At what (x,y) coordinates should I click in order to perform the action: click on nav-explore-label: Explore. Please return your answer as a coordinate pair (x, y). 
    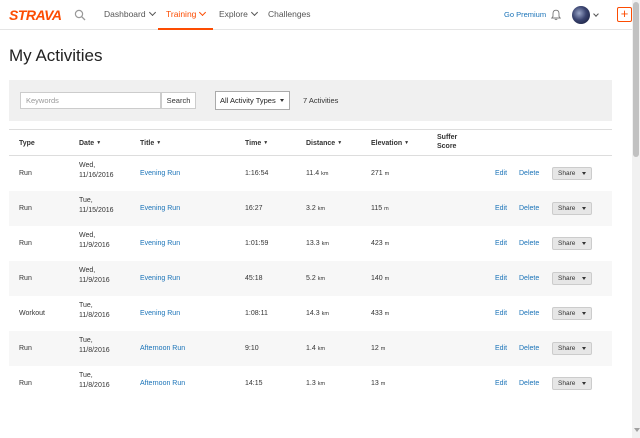
    Looking at the image, I should click on (233, 14).